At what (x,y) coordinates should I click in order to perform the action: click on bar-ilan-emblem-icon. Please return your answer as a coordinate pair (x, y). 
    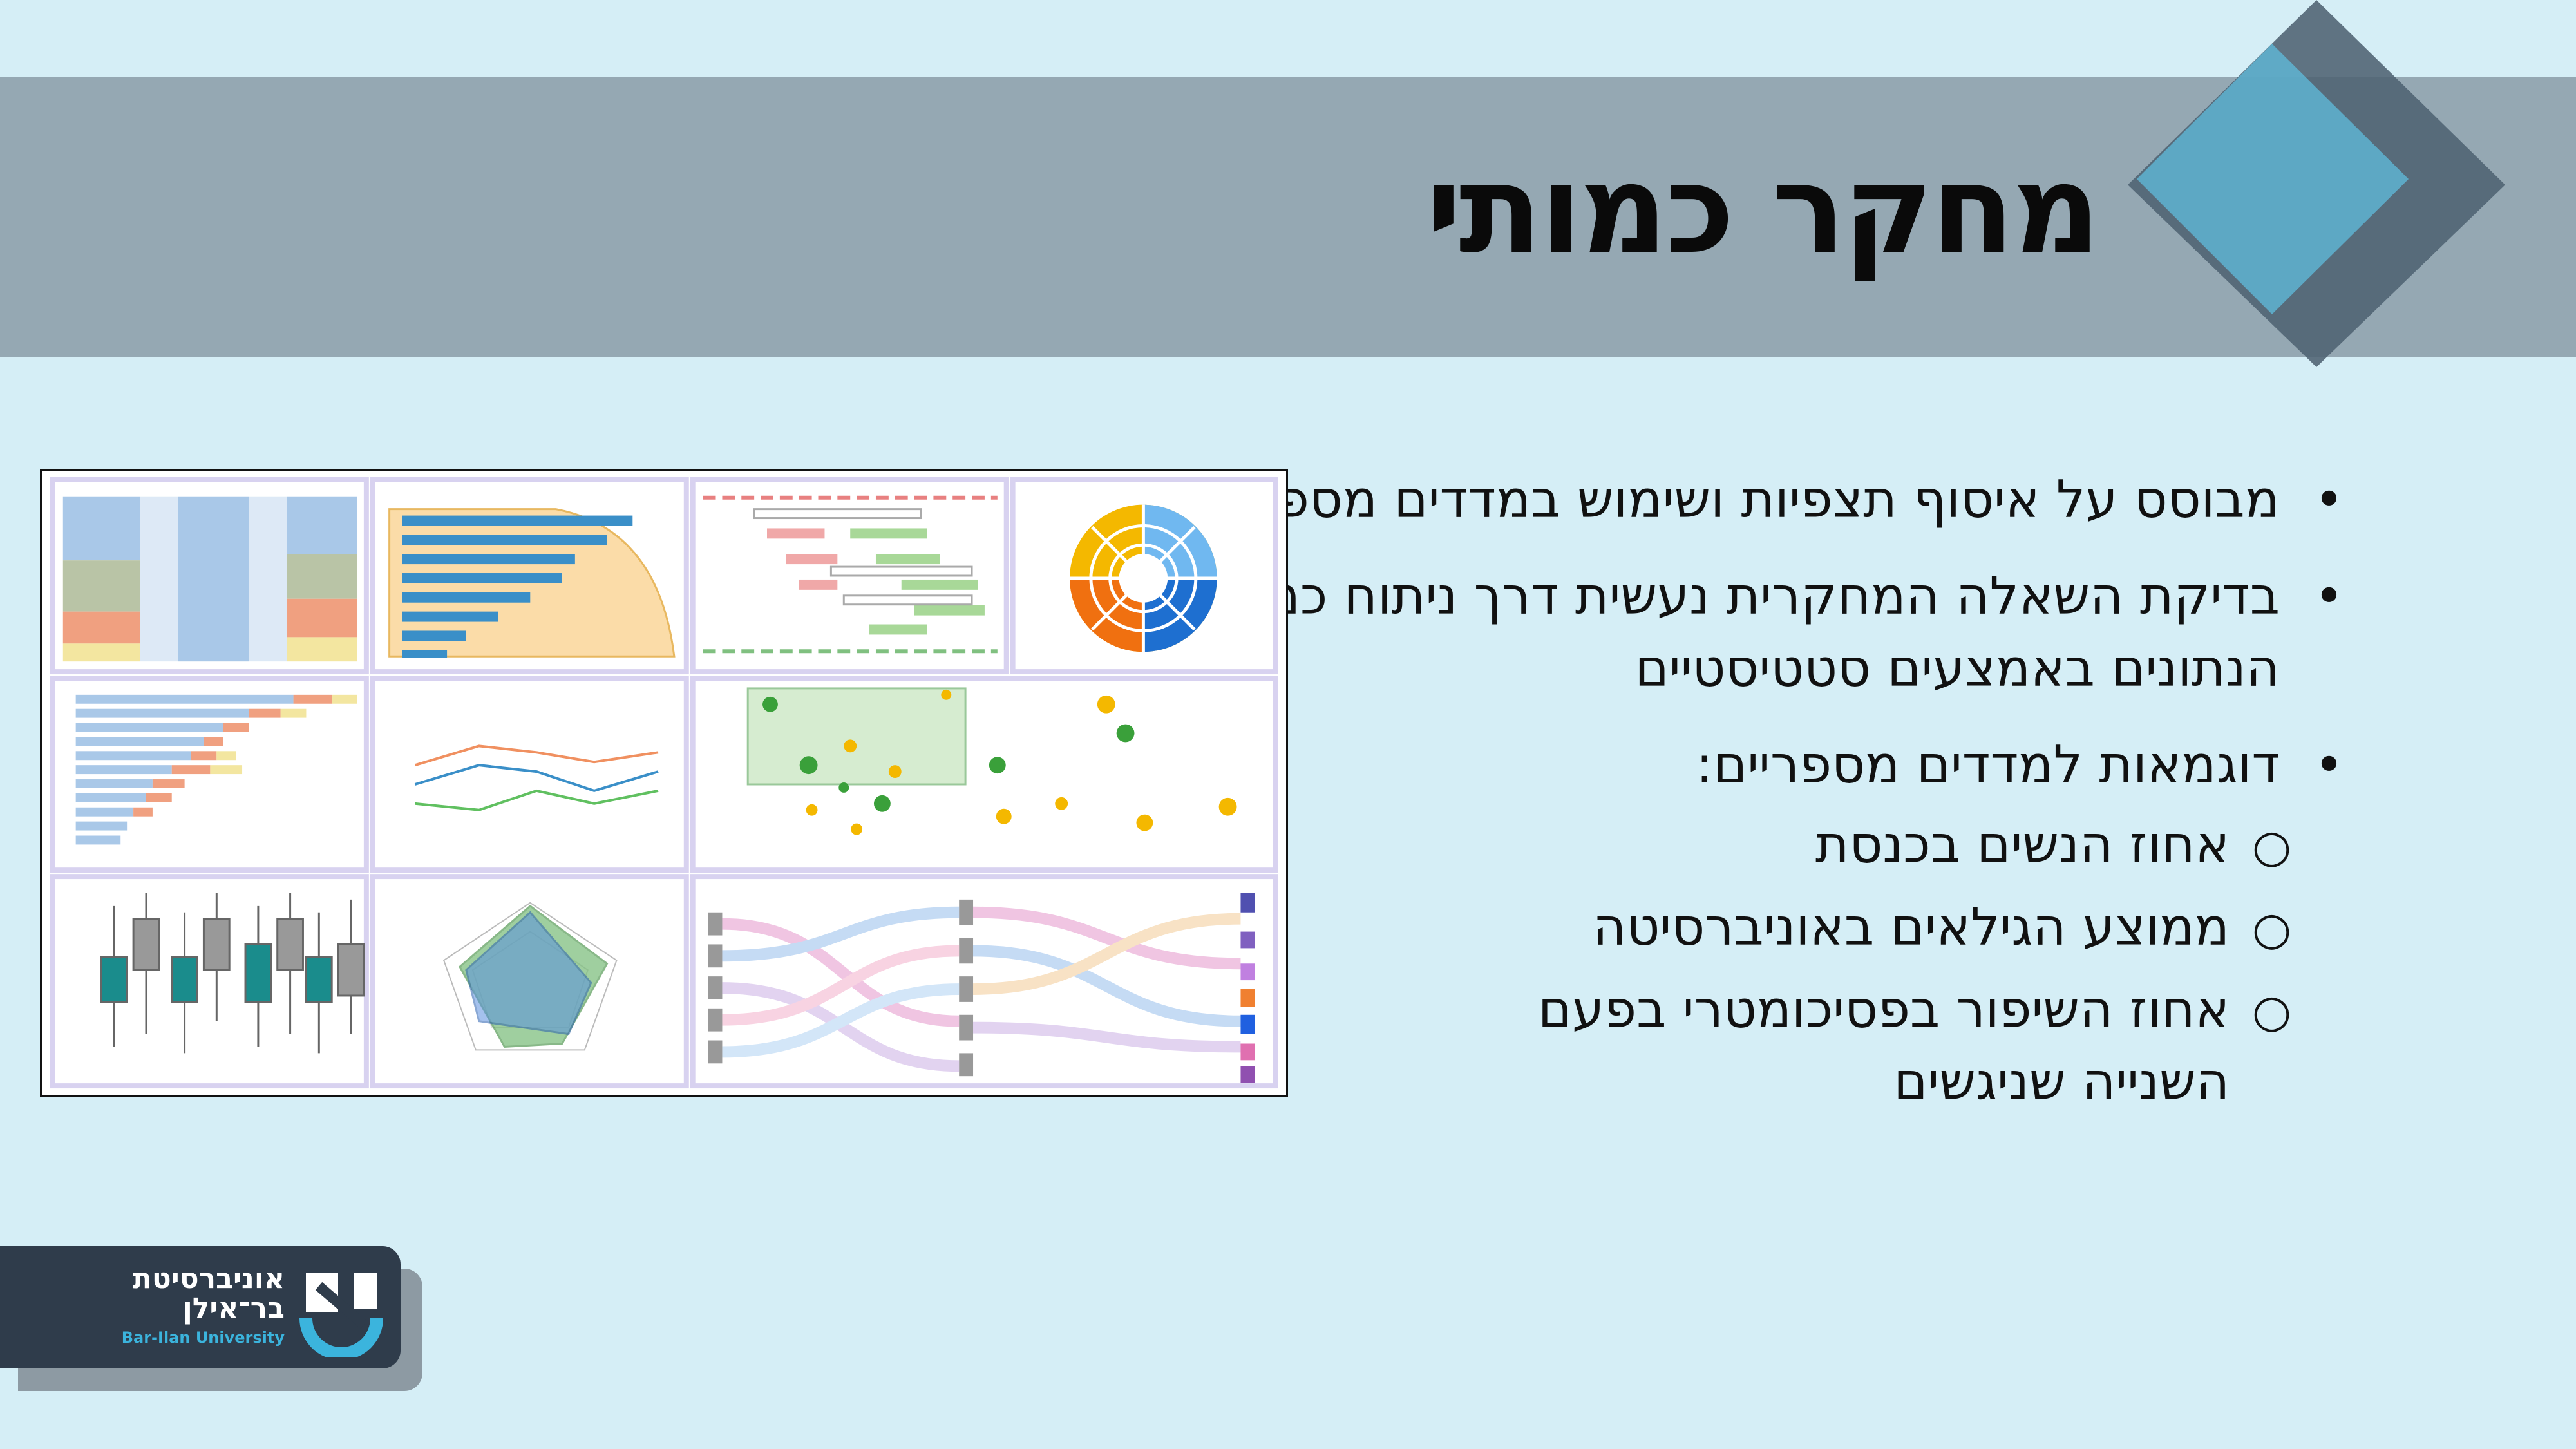
    Looking at the image, I should click on (341, 1315).